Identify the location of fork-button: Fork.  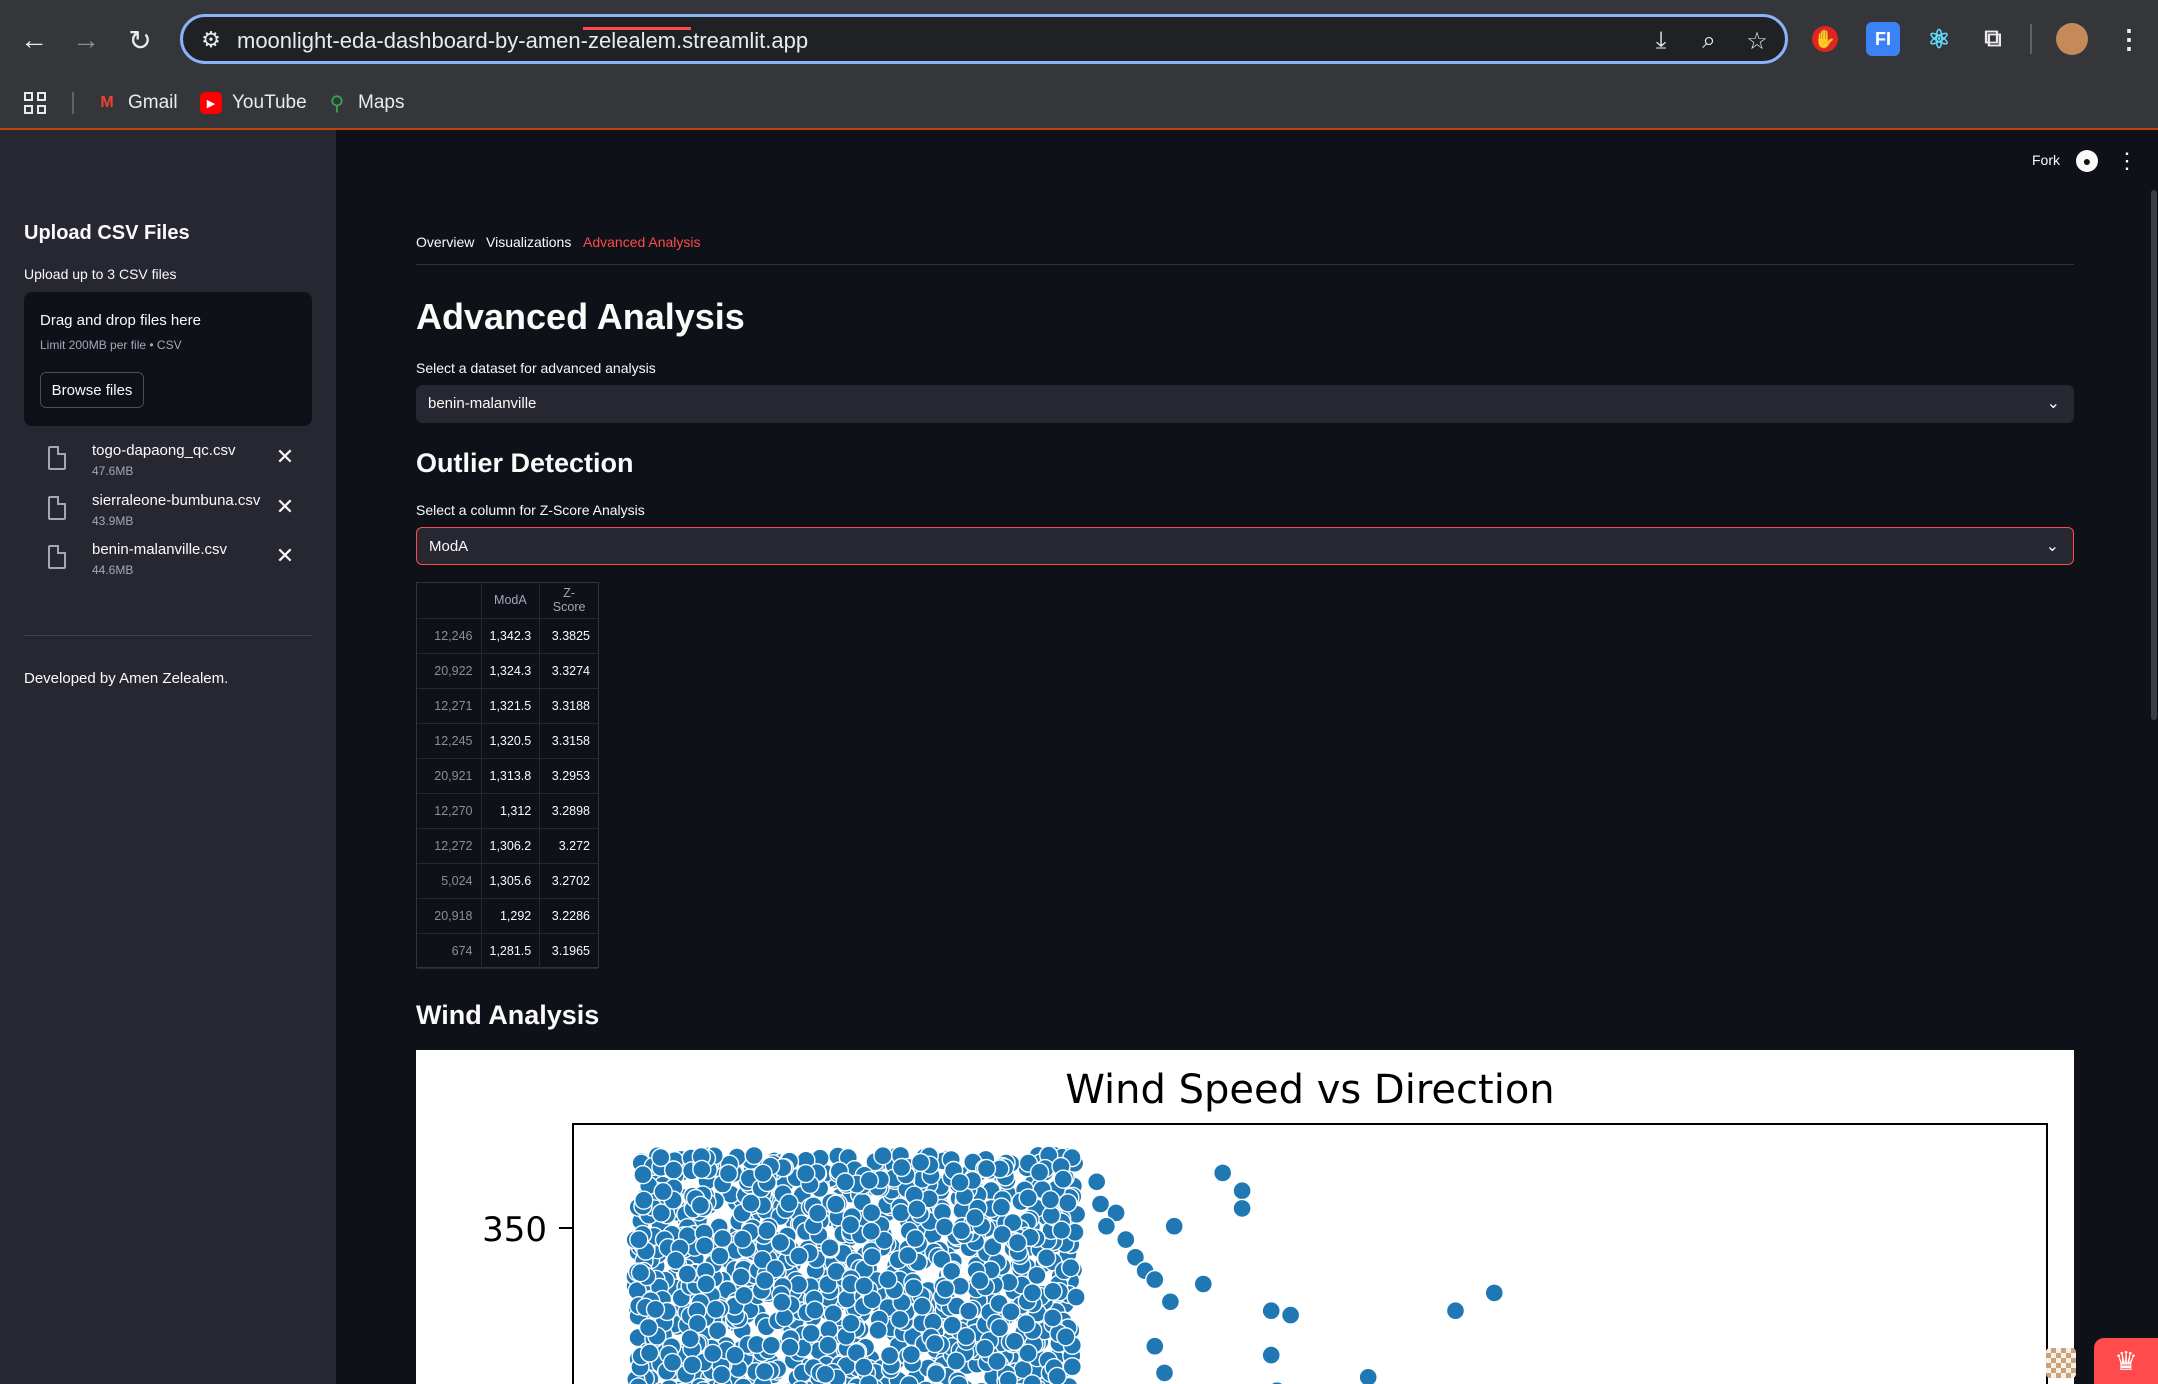
(2046, 160).